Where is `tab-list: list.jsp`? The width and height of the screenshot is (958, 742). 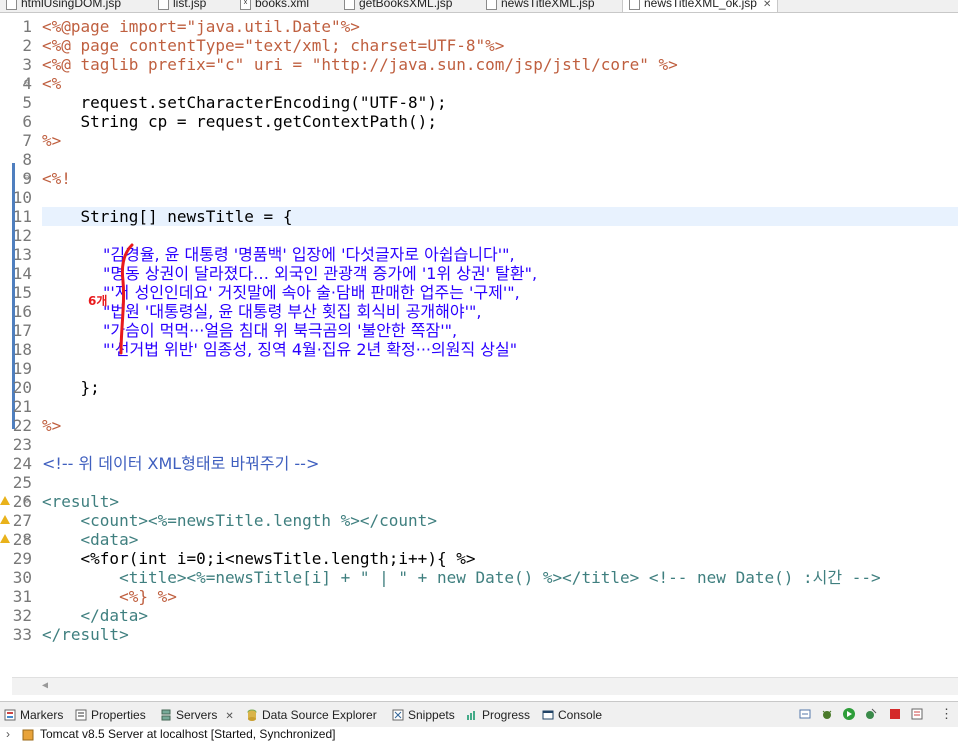 tab-list: list.jsp is located at coordinates (182, 6).